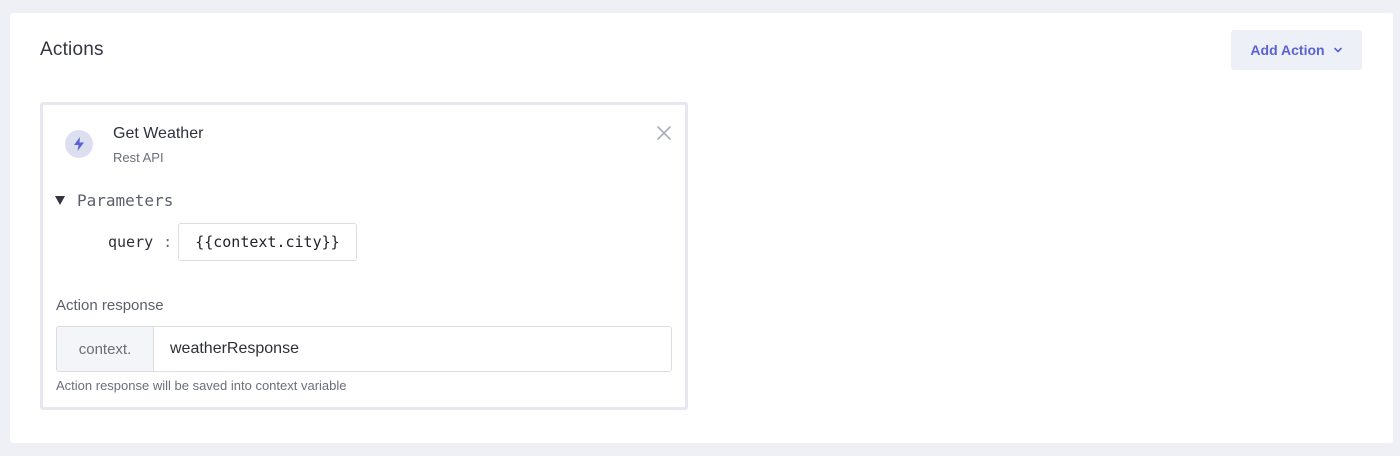 The image size is (1400, 456). Describe the element at coordinates (60, 200) in the screenshot. I see `triangle-down-icon` at that location.